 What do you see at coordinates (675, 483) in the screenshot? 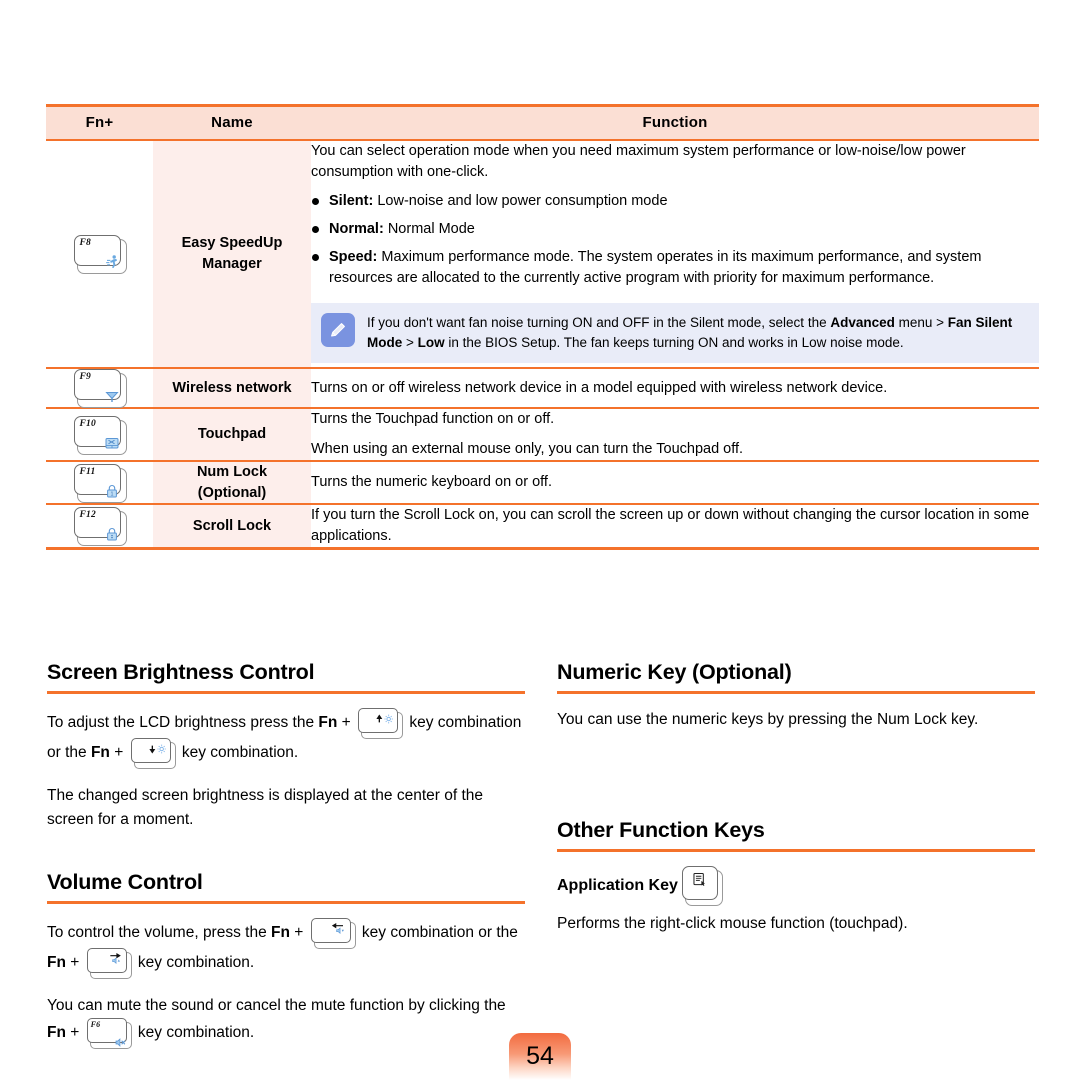
I see `function-cell-num-lock: Turns the numeric keyboard on or off.` at bounding box center [675, 483].